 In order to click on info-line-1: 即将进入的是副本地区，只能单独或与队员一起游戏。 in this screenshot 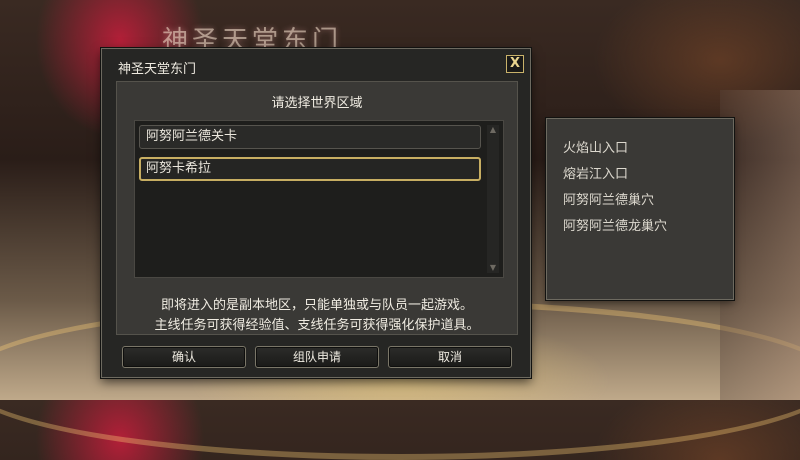, I will do `click(316, 305)`.